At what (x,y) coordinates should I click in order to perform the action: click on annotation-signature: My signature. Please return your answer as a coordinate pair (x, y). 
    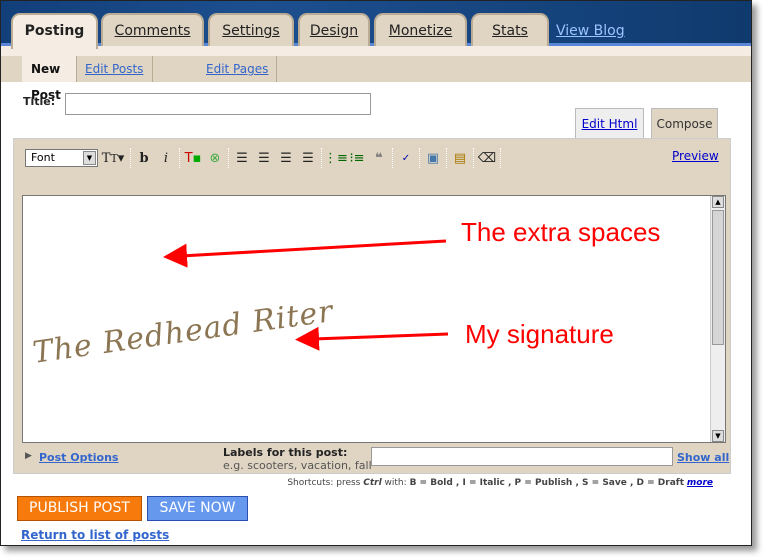
    Looking at the image, I should click on (539, 334).